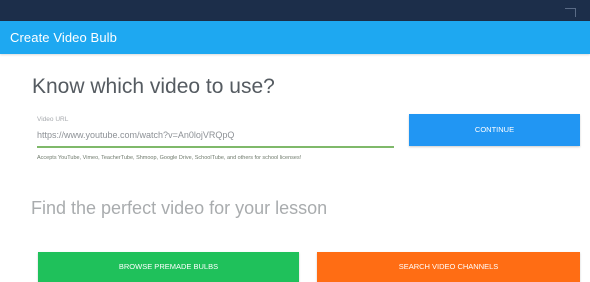 The width and height of the screenshot is (590, 282). Describe the element at coordinates (53, 119) in the screenshot. I see `video-url-label: Video URL` at that location.